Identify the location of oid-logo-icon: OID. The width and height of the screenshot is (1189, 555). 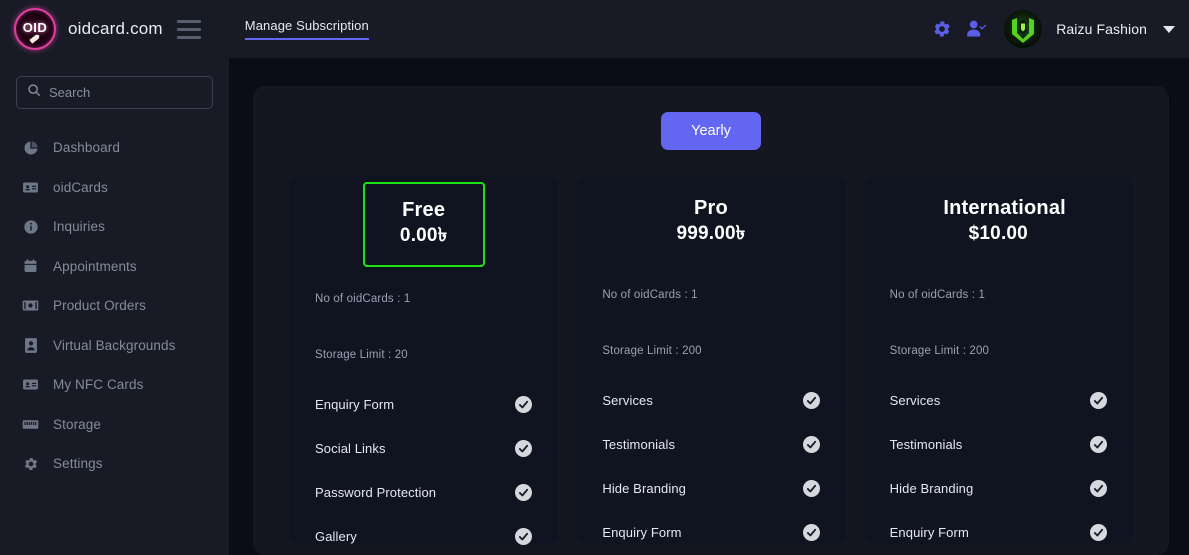
(35, 29).